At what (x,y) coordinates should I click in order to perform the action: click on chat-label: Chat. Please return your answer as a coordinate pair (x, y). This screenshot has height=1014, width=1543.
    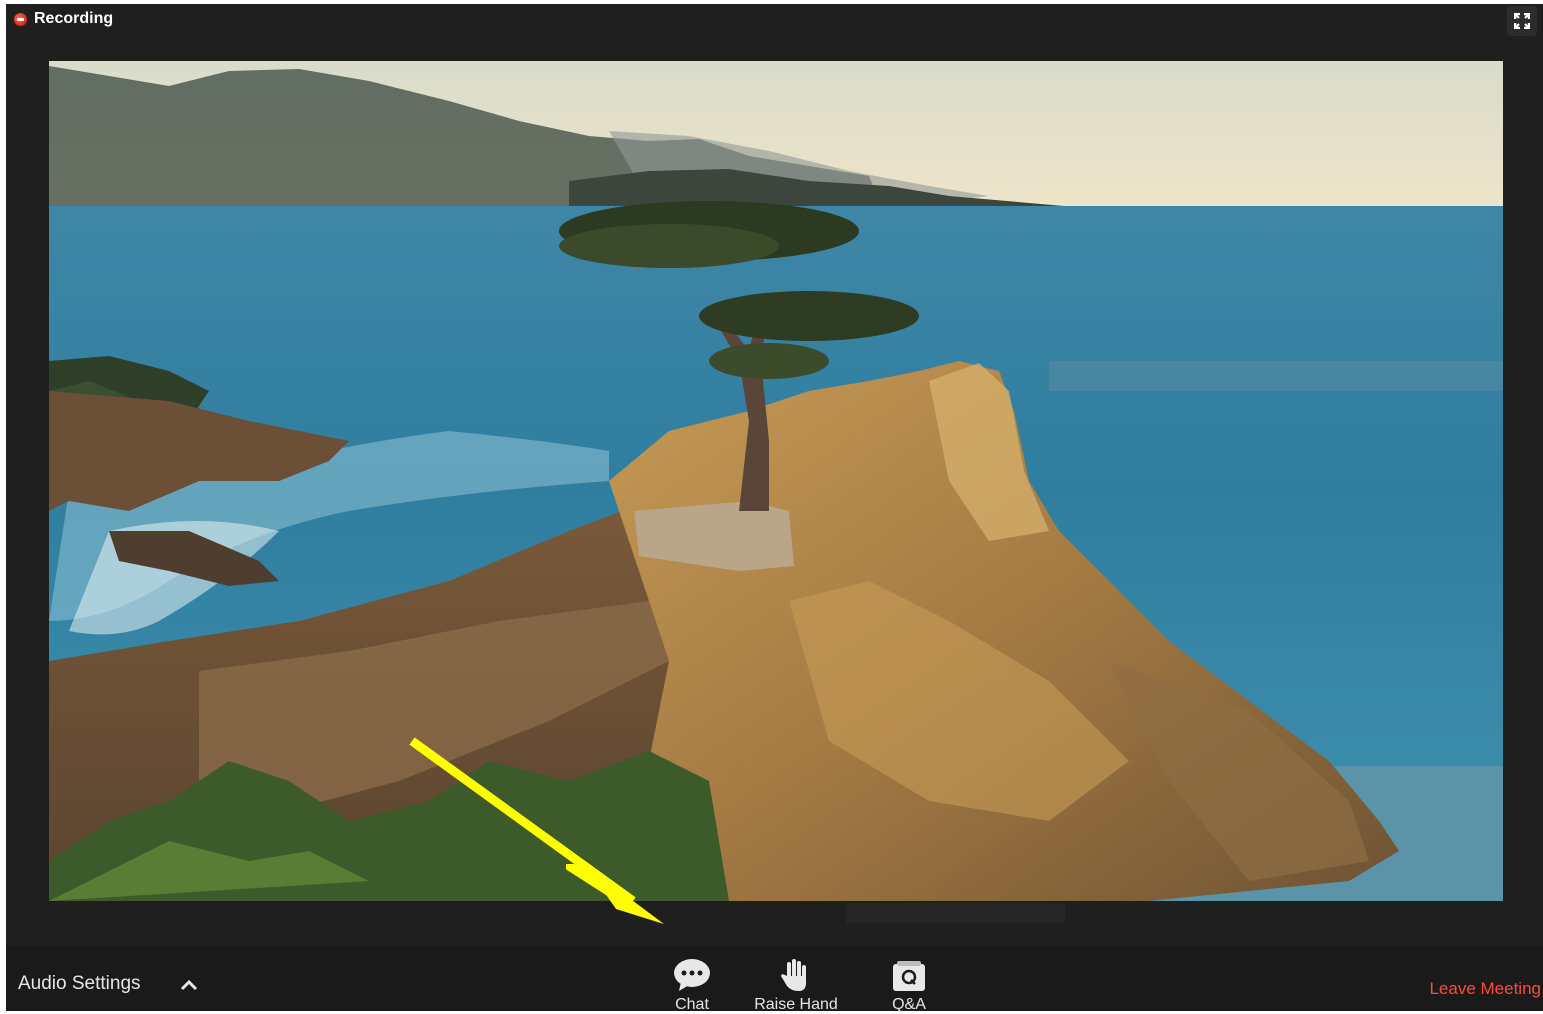
    Looking at the image, I should click on (692, 1004).